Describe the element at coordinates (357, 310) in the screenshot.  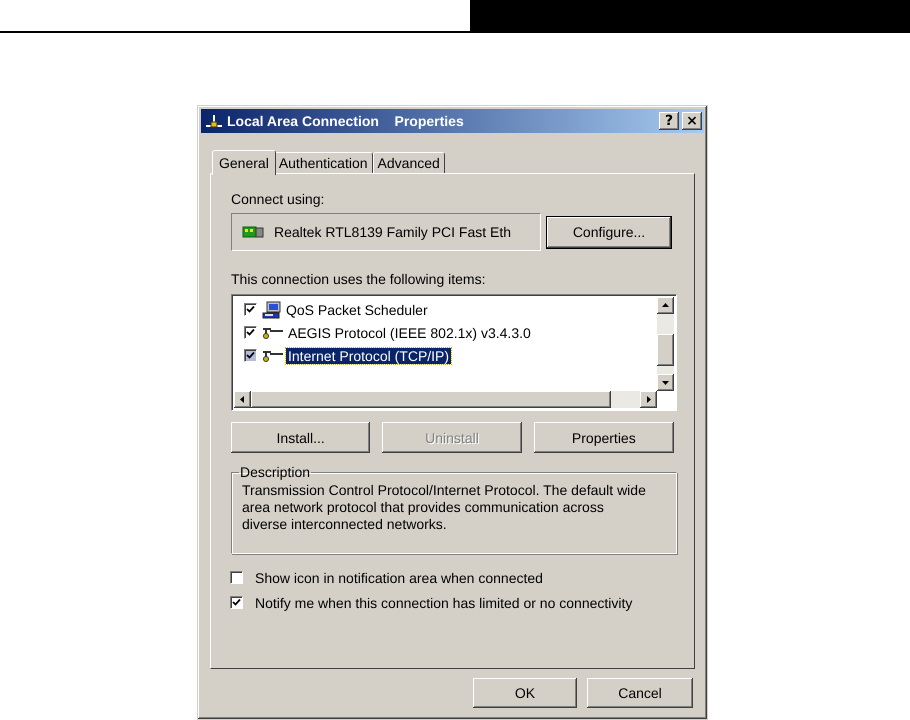
I see `list-item: QoS Packet Scheduler` at that location.